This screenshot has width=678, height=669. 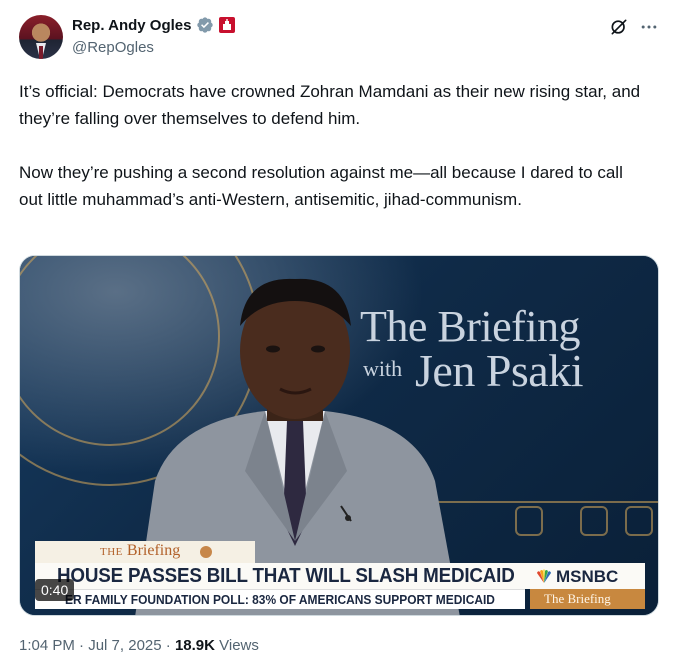 What do you see at coordinates (41, 37) in the screenshot?
I see `avatar` at bounding box center [41, 37].